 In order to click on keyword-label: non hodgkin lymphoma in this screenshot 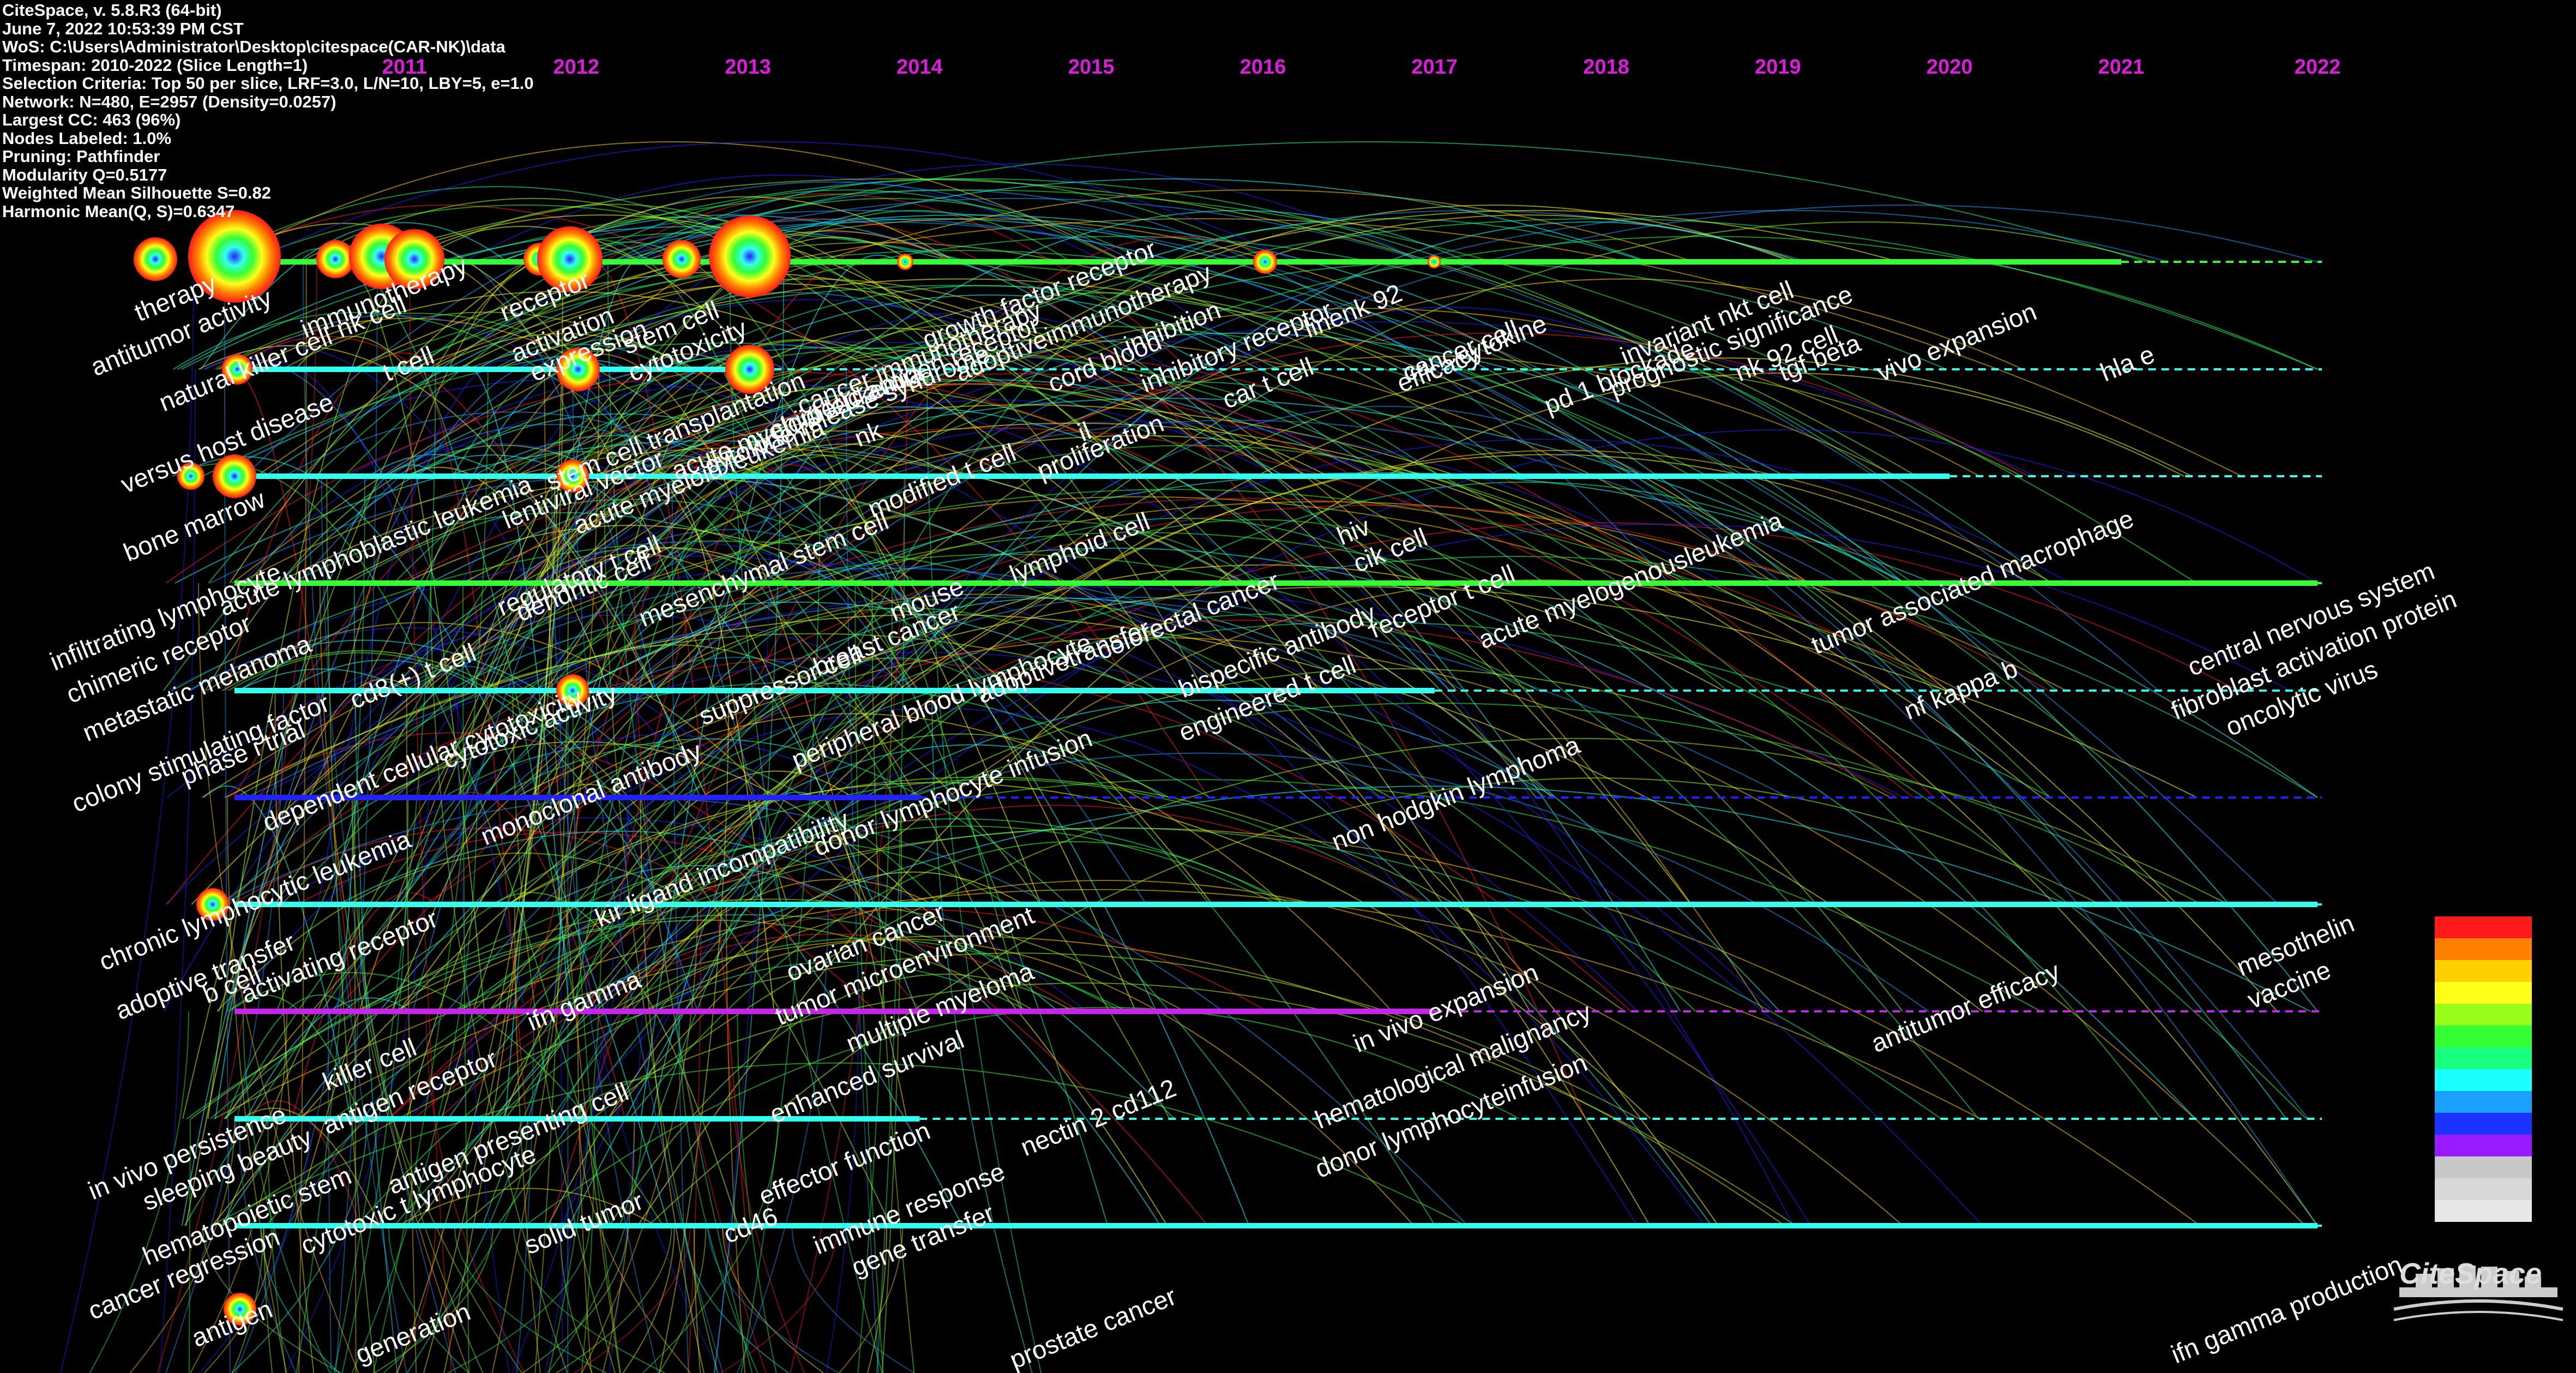, I will do `click(1455, 793)`.